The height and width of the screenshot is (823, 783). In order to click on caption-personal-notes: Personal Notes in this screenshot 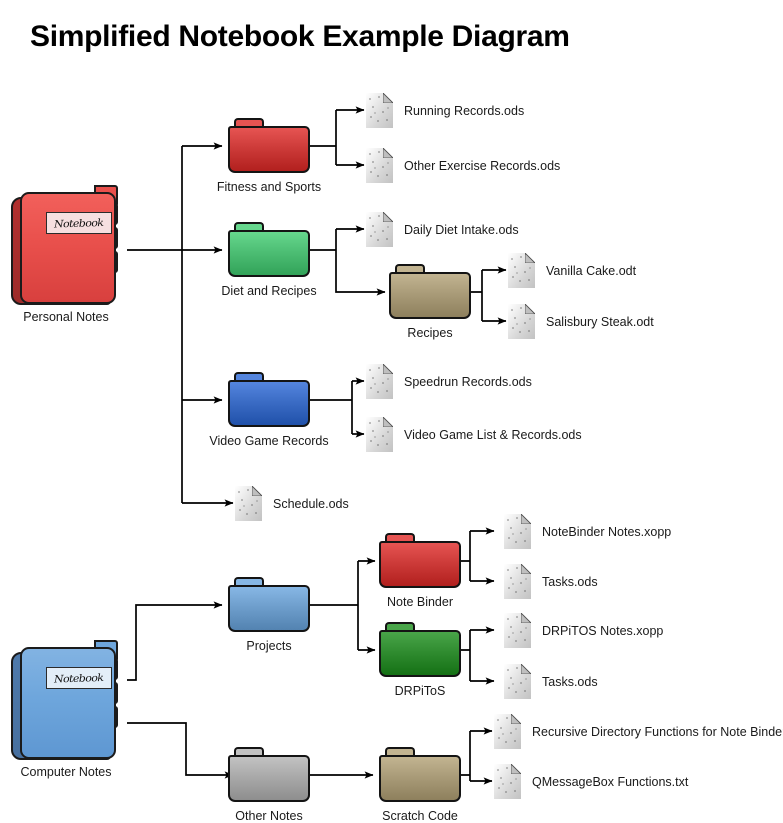, I will do `click(66, 317)`.